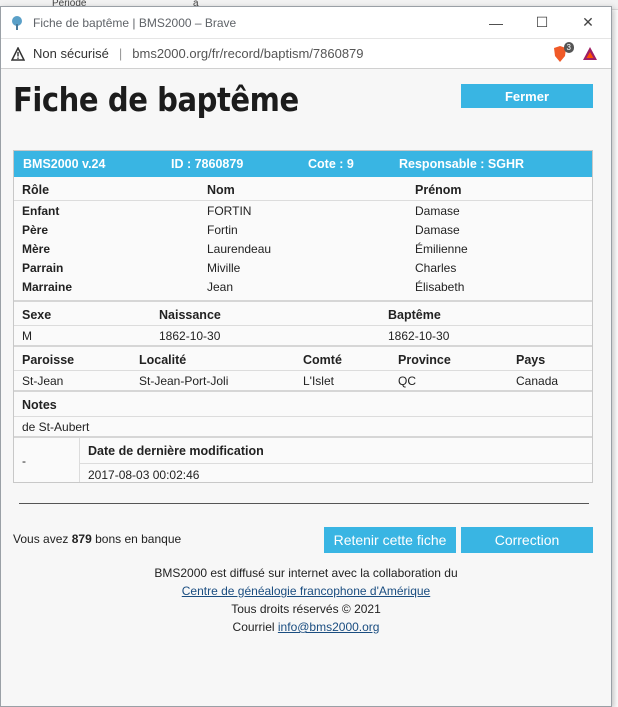 This screenshot has height=707, width=618. What do you see at coordinates (322, 360) in the screenshot?
I see `column-header: Comté` at bounding box center [322, 360].